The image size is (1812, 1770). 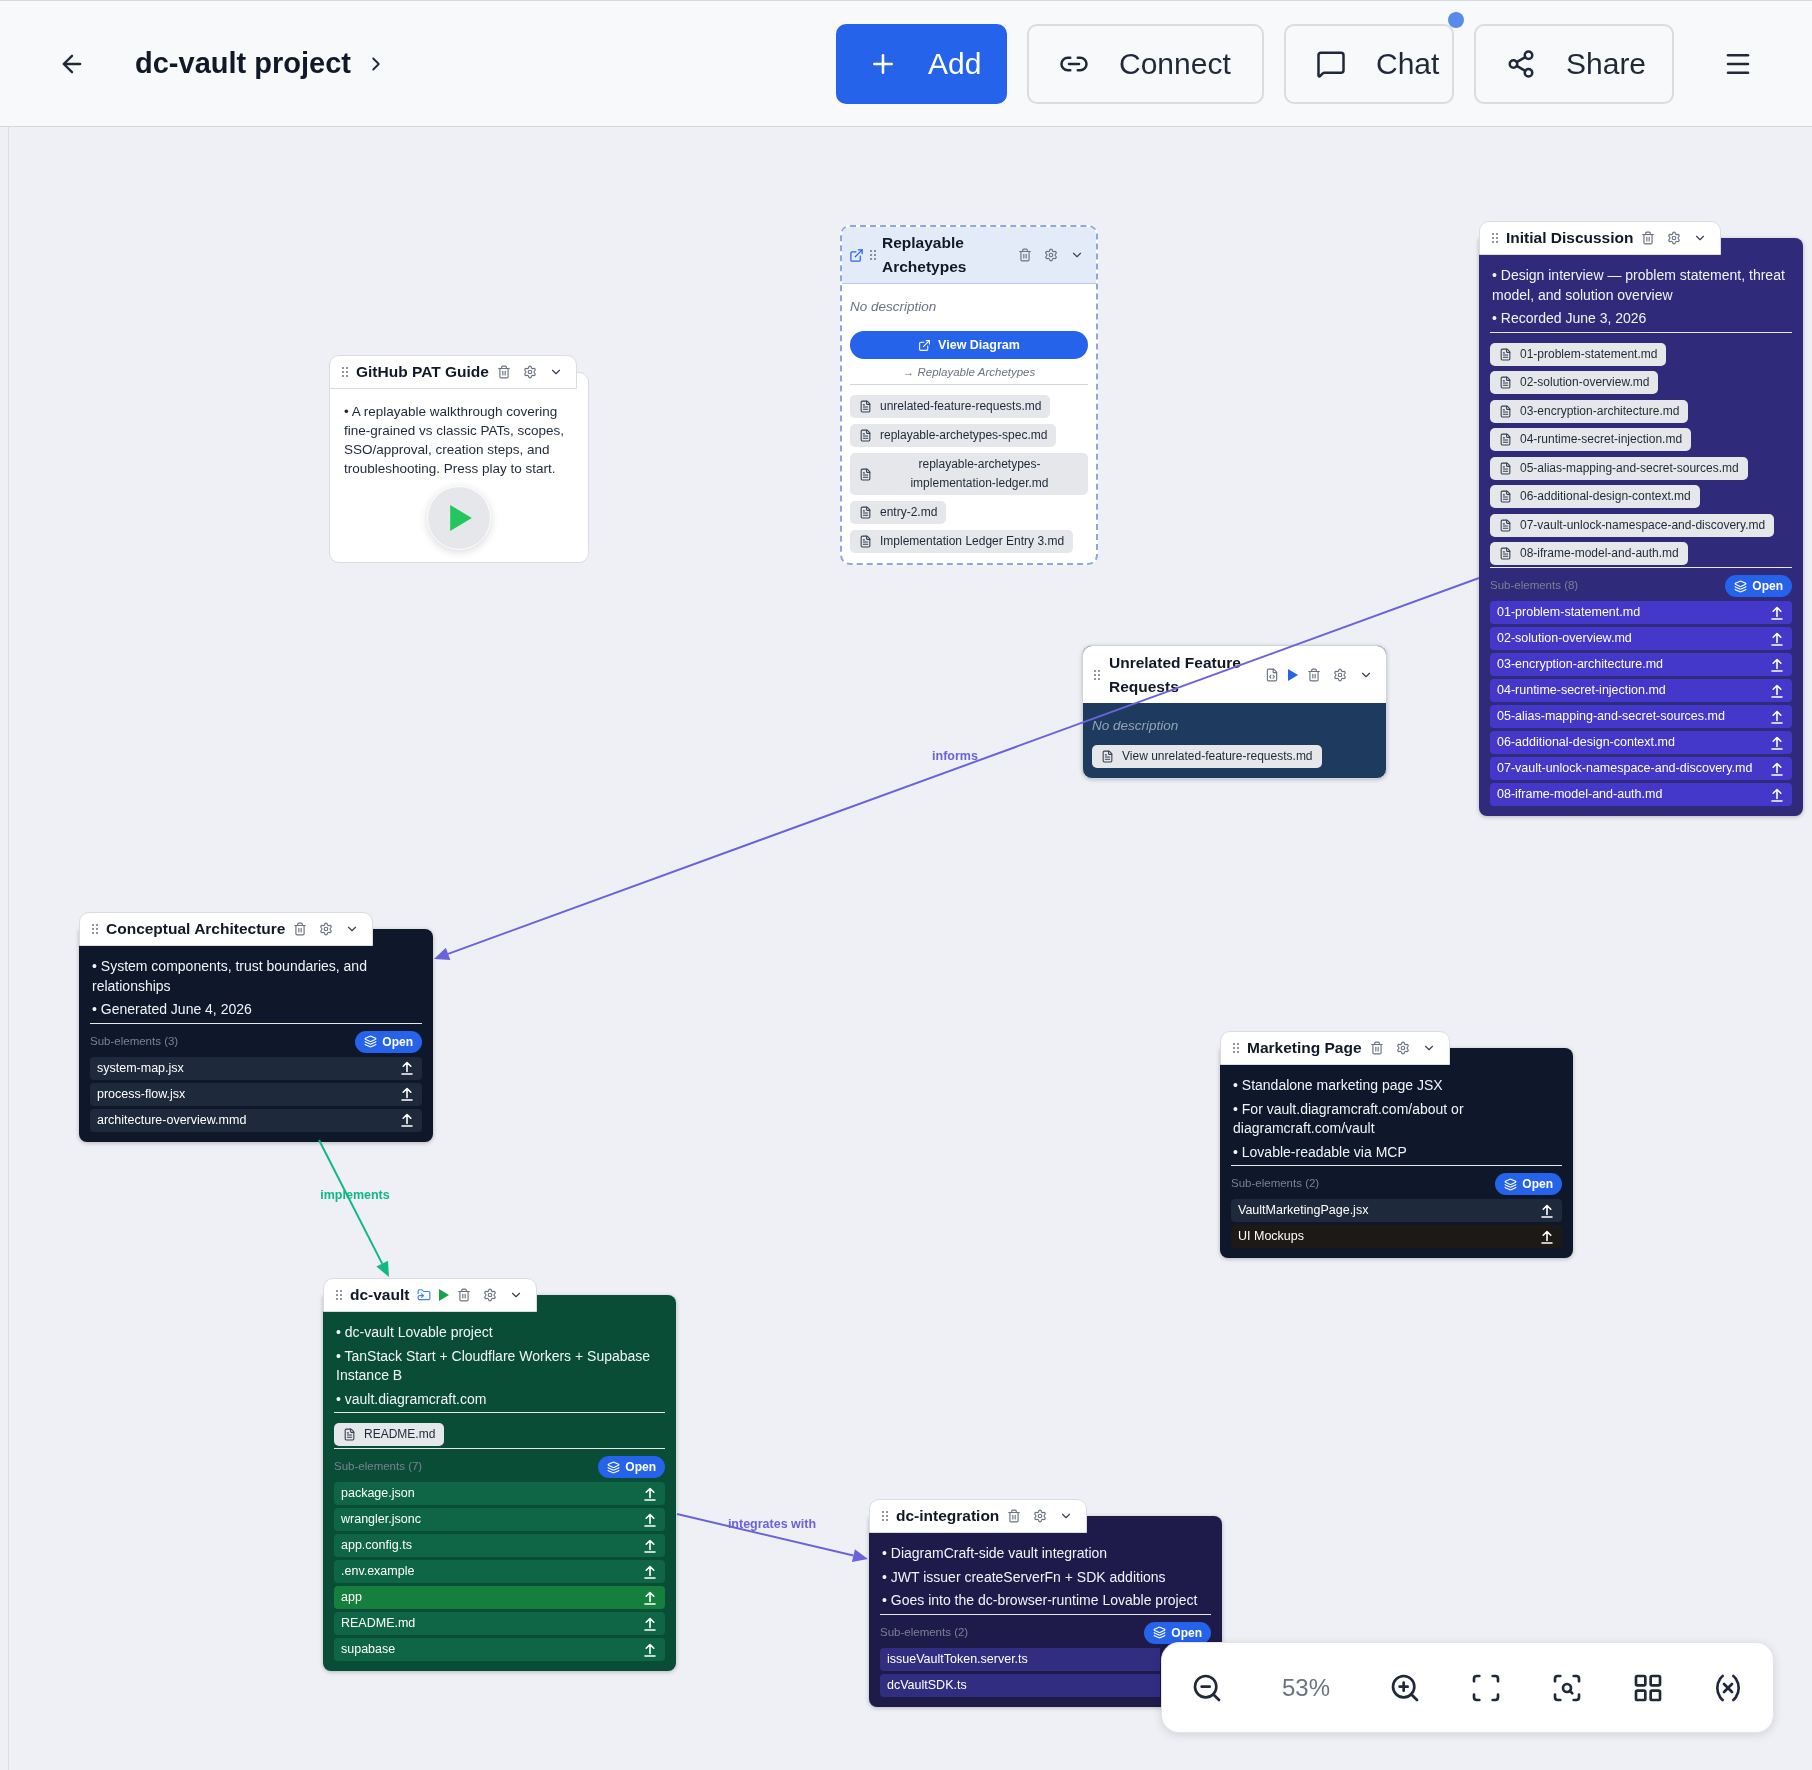 I want to click on file-chip: README.md, so click(x=389, y=1434).